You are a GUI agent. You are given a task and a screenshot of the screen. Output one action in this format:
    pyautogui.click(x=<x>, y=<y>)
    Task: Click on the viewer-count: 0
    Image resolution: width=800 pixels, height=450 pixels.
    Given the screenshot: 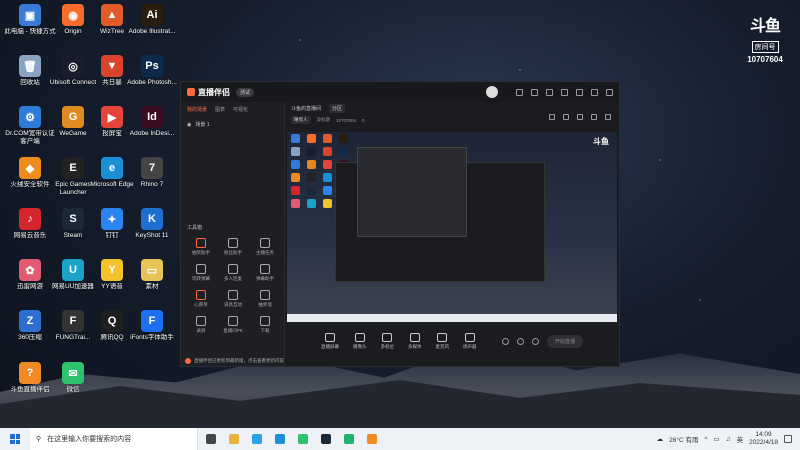 What is the action you would take?
    pyautogui.click(x=363, y=120)
    